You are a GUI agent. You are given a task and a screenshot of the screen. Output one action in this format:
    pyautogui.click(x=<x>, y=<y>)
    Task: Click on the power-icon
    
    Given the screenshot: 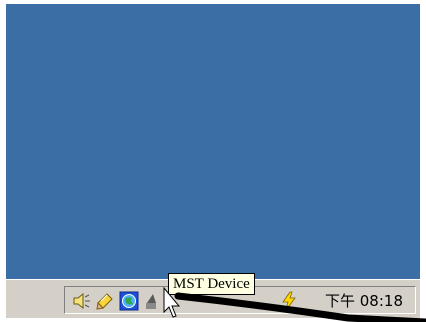 What is the action you would take?
    pyautogui.click(x=289, y=301)
    